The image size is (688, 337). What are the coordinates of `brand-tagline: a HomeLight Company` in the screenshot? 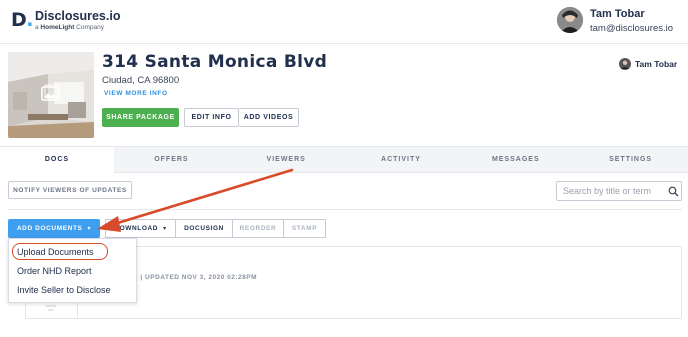 It's located at (69, 27).